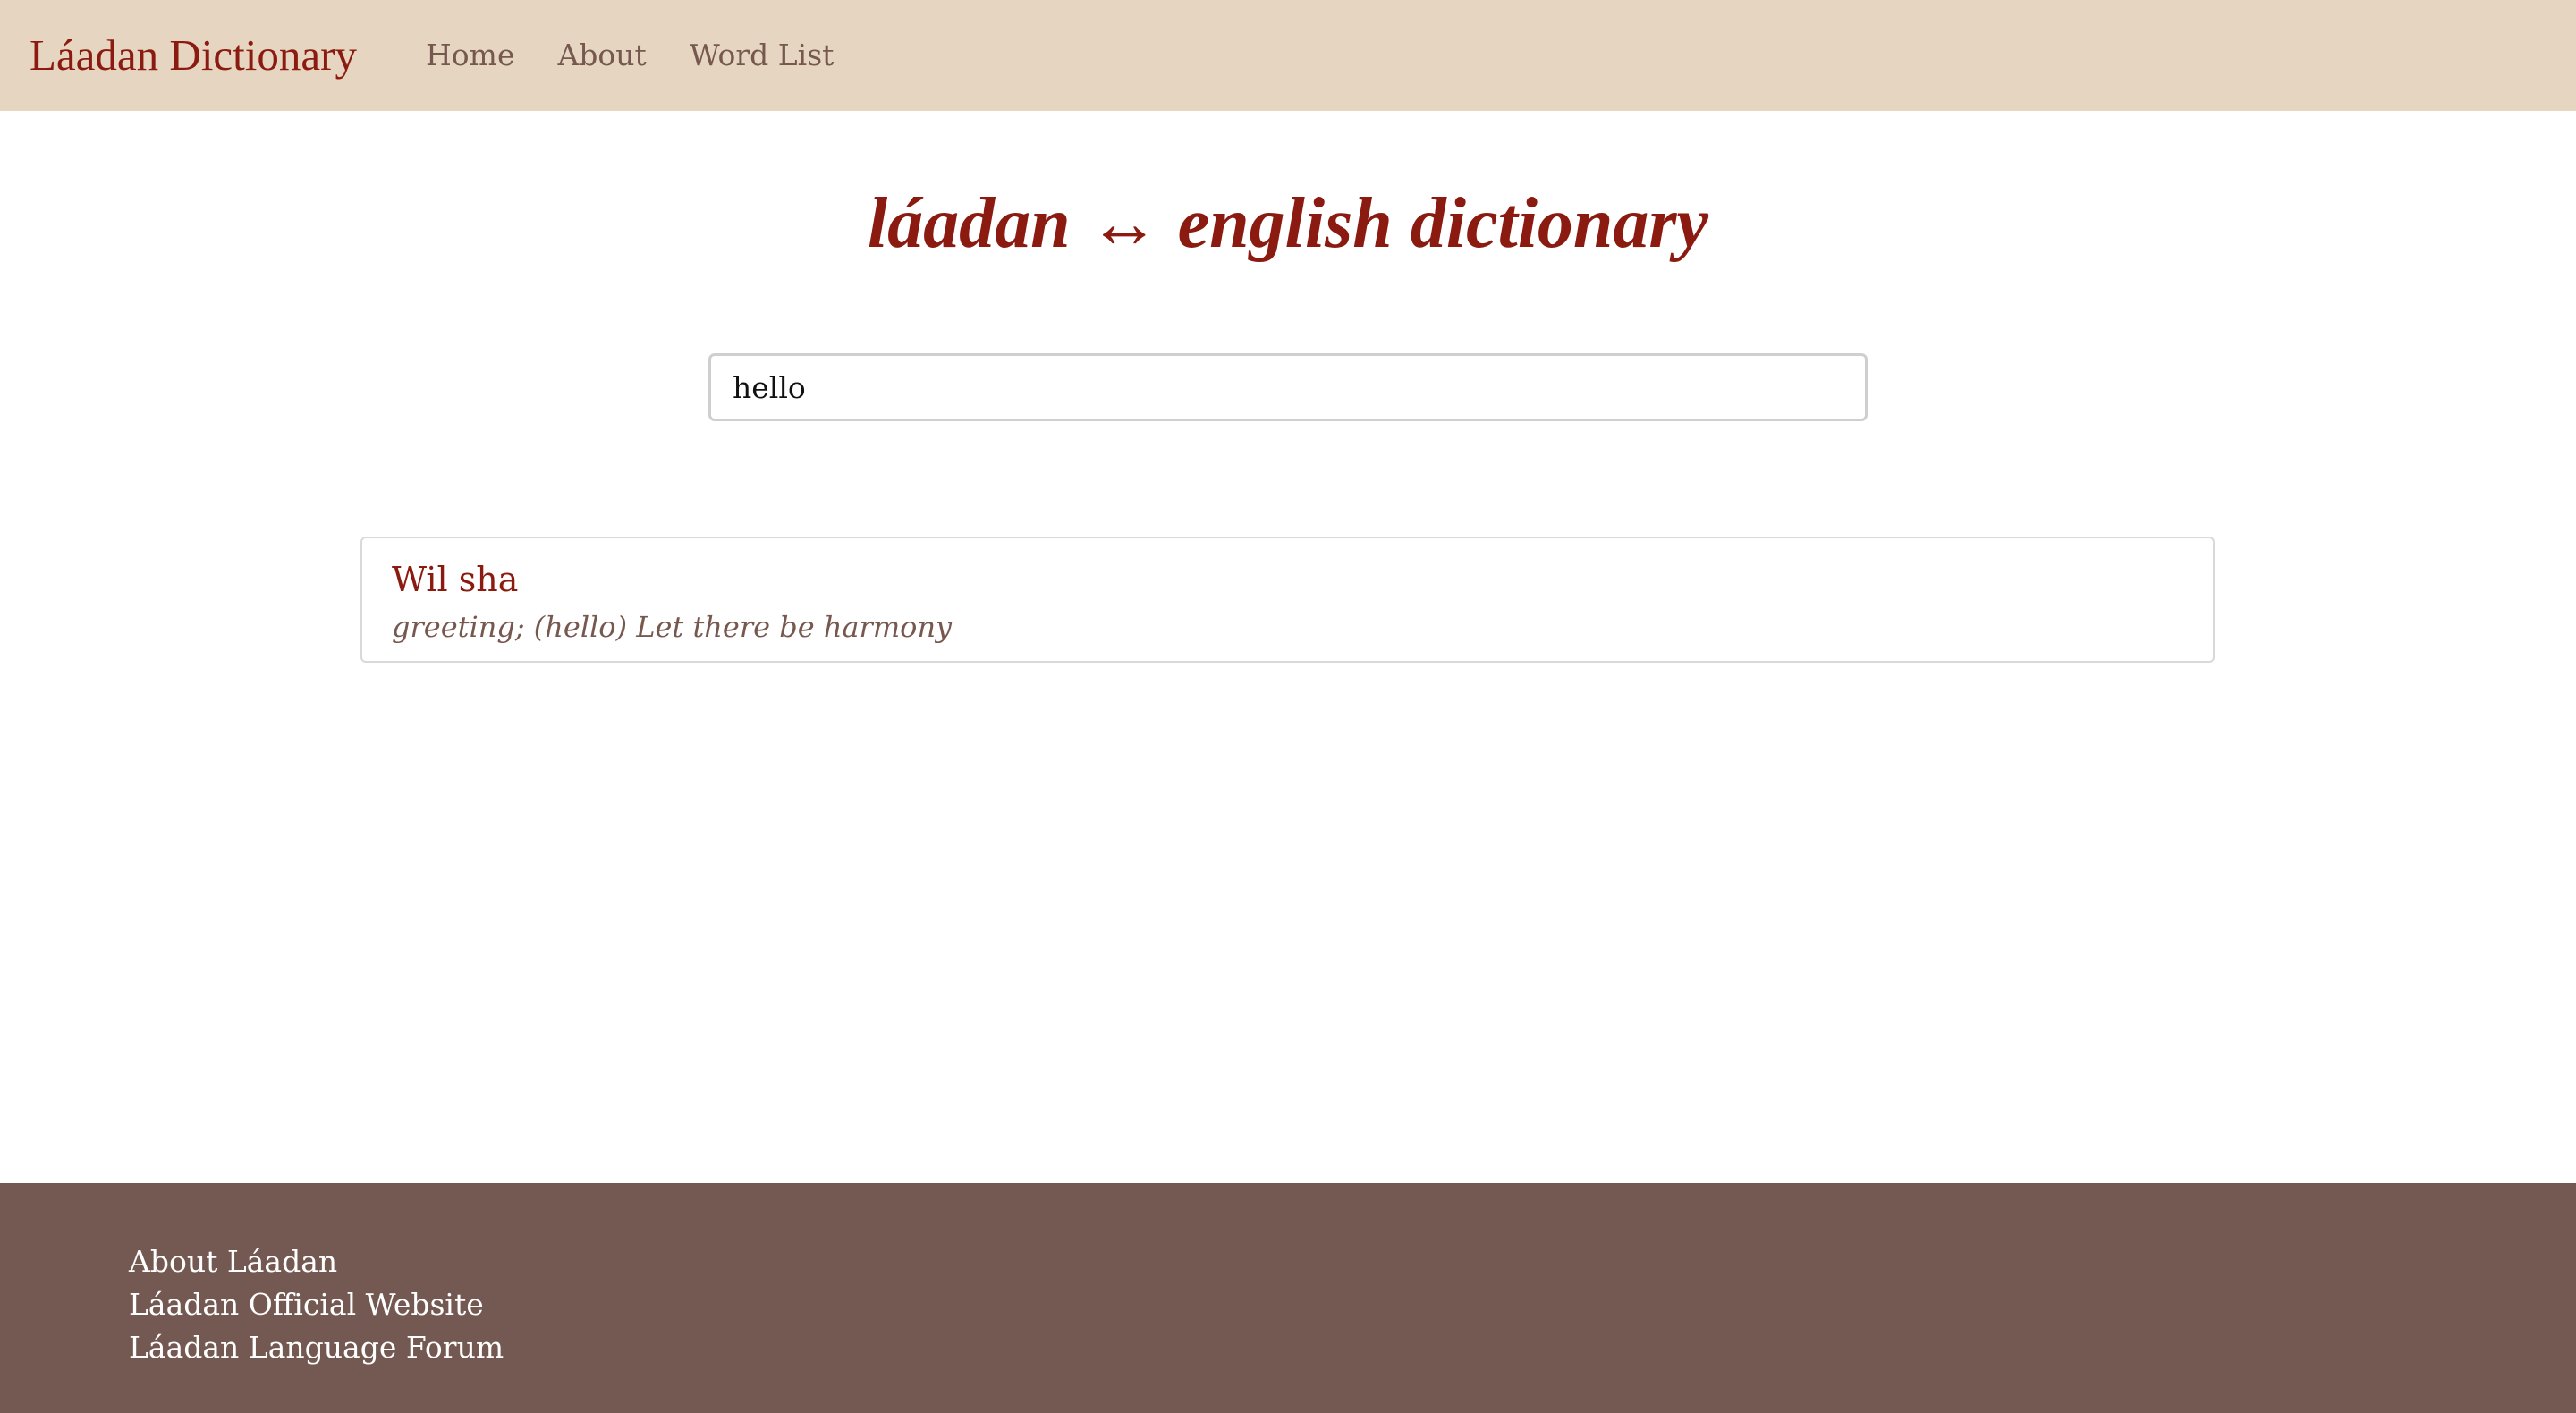  I want to click on nav-links: Home About Word List, so click(651, 55).